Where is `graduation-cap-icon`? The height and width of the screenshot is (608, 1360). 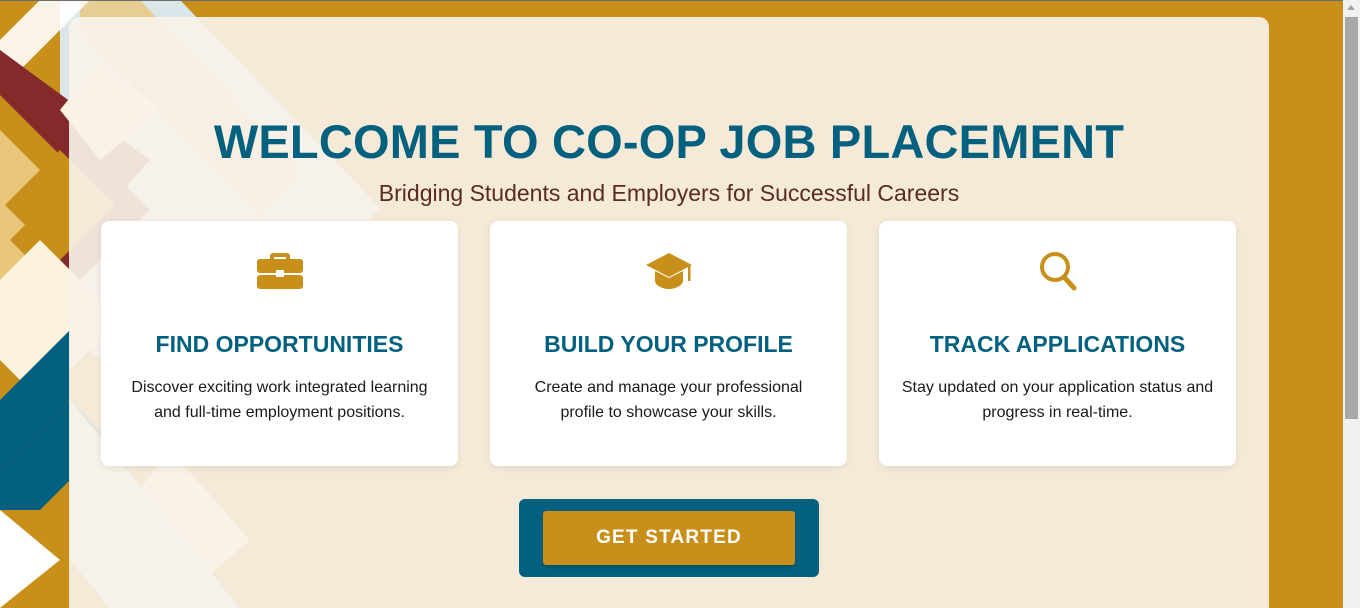 graduation-cap-icon is located at coordinates (668, 271).